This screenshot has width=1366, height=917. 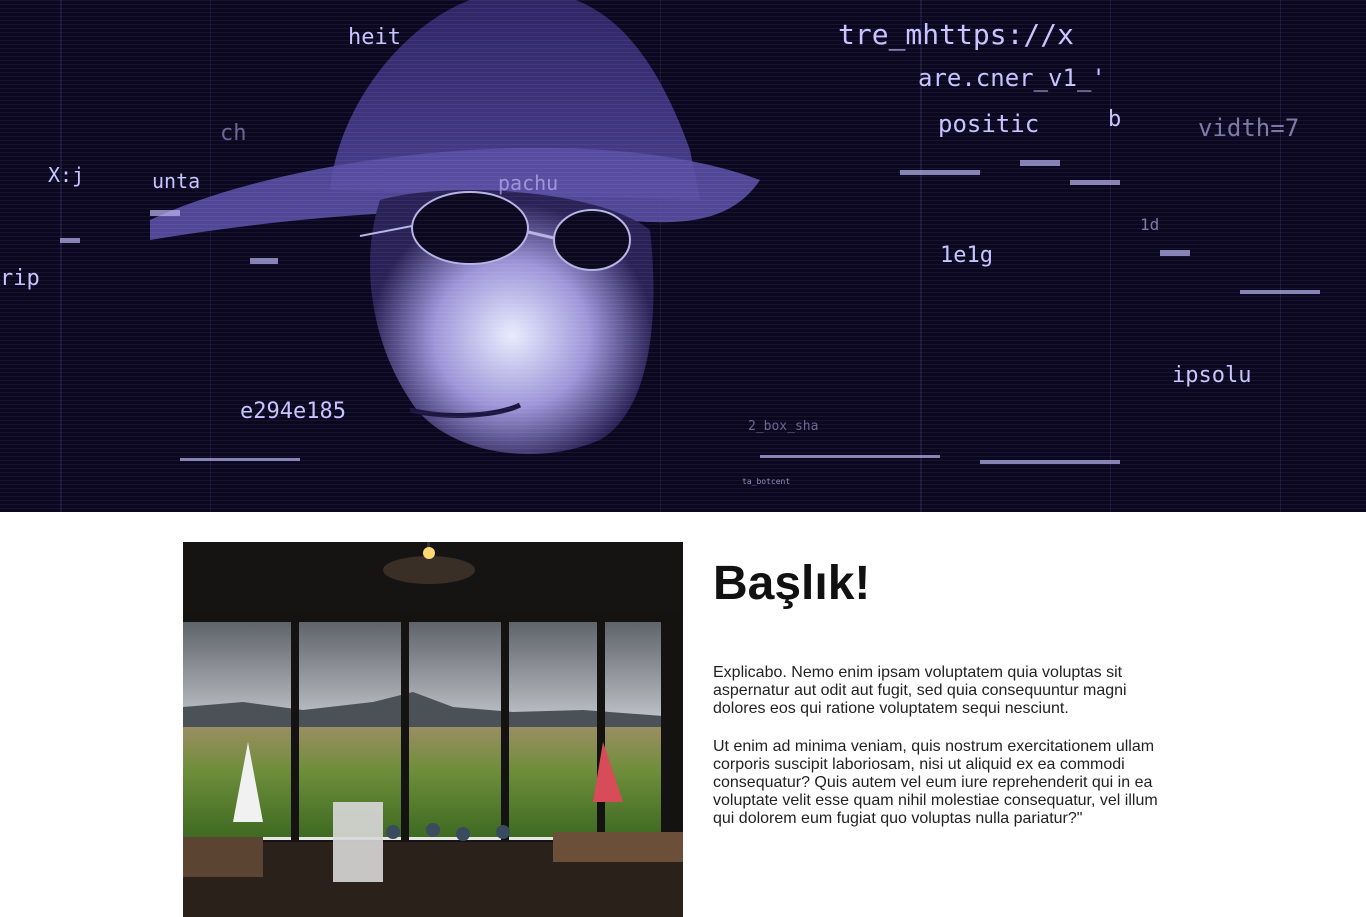 What do you see at coordinates (293, 411) in the screenshot?
I see `code-fragment: e294e185` at bounding box center [293, 411].